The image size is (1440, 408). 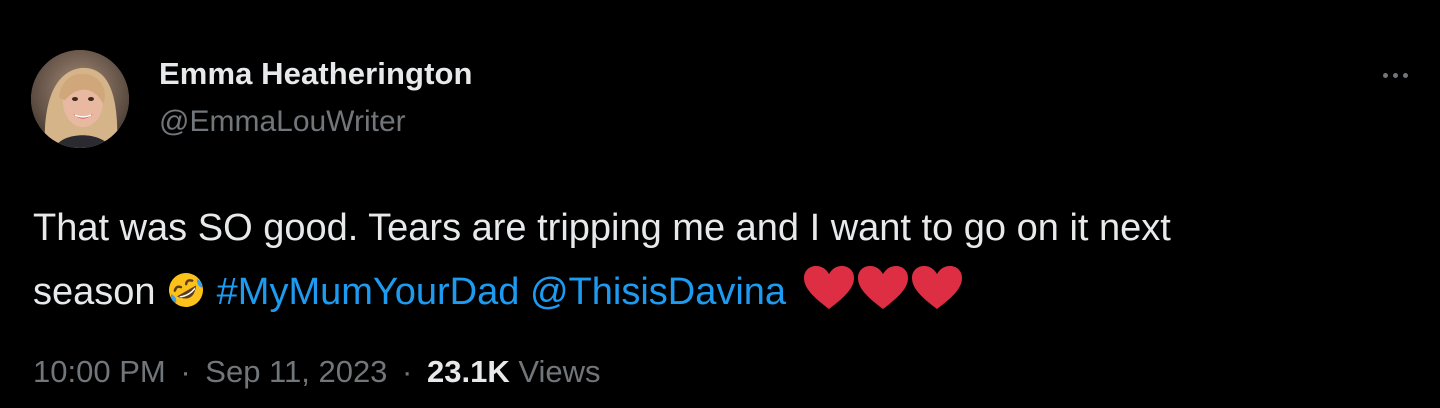 I want to click on display-name: Emma Heatherington, so click(x=316, y=74).